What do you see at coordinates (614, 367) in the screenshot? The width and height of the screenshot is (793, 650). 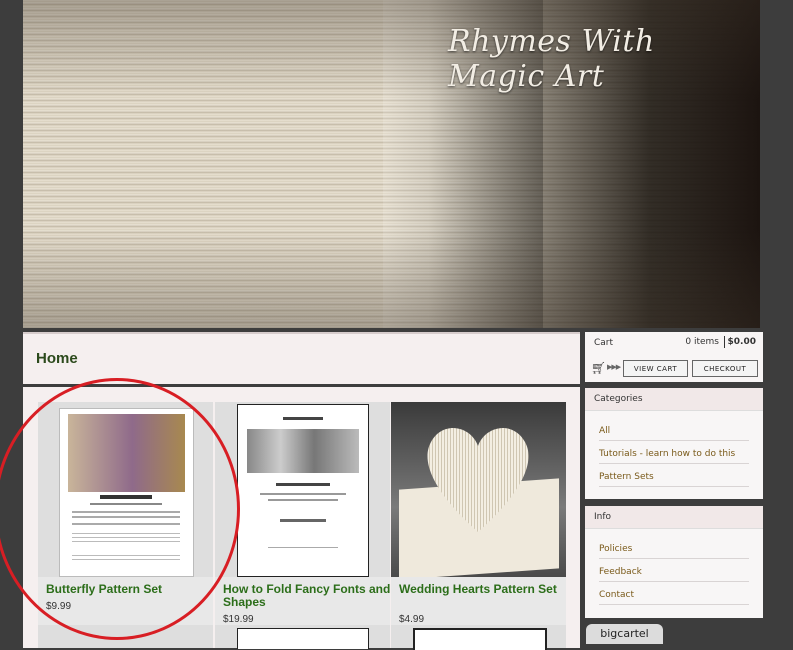 I see `arrows-icon: ▶▶▶` at bounding box center [614, 367].